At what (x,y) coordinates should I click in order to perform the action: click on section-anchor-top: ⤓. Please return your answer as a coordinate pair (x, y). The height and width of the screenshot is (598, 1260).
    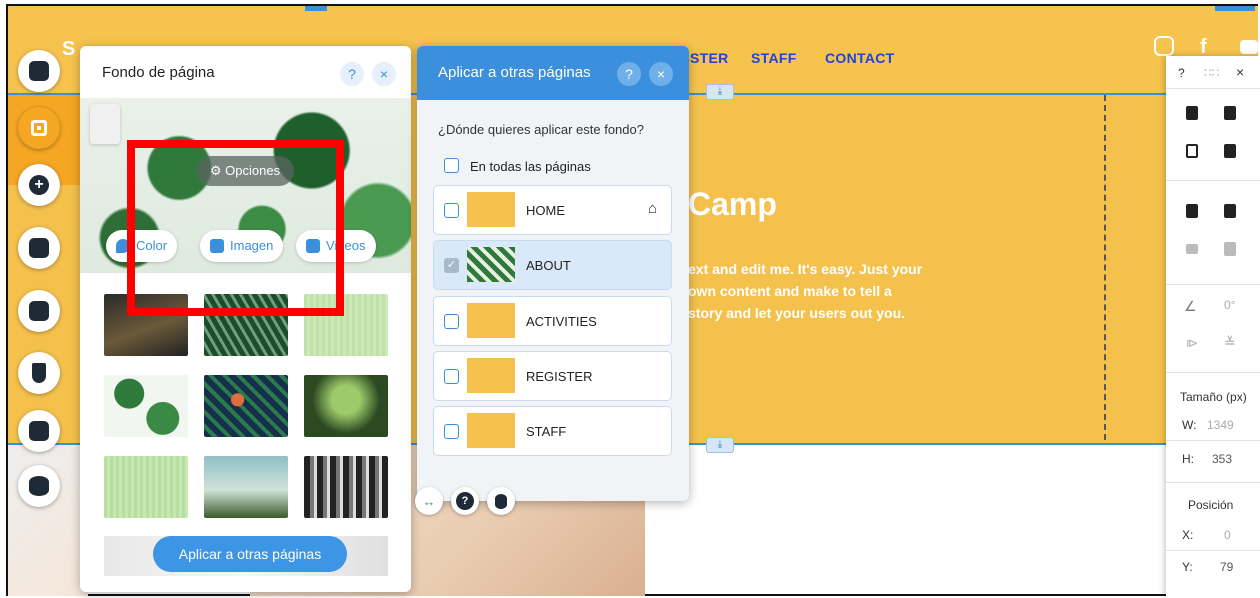
    Looking at the image, I should click on (720, 92).